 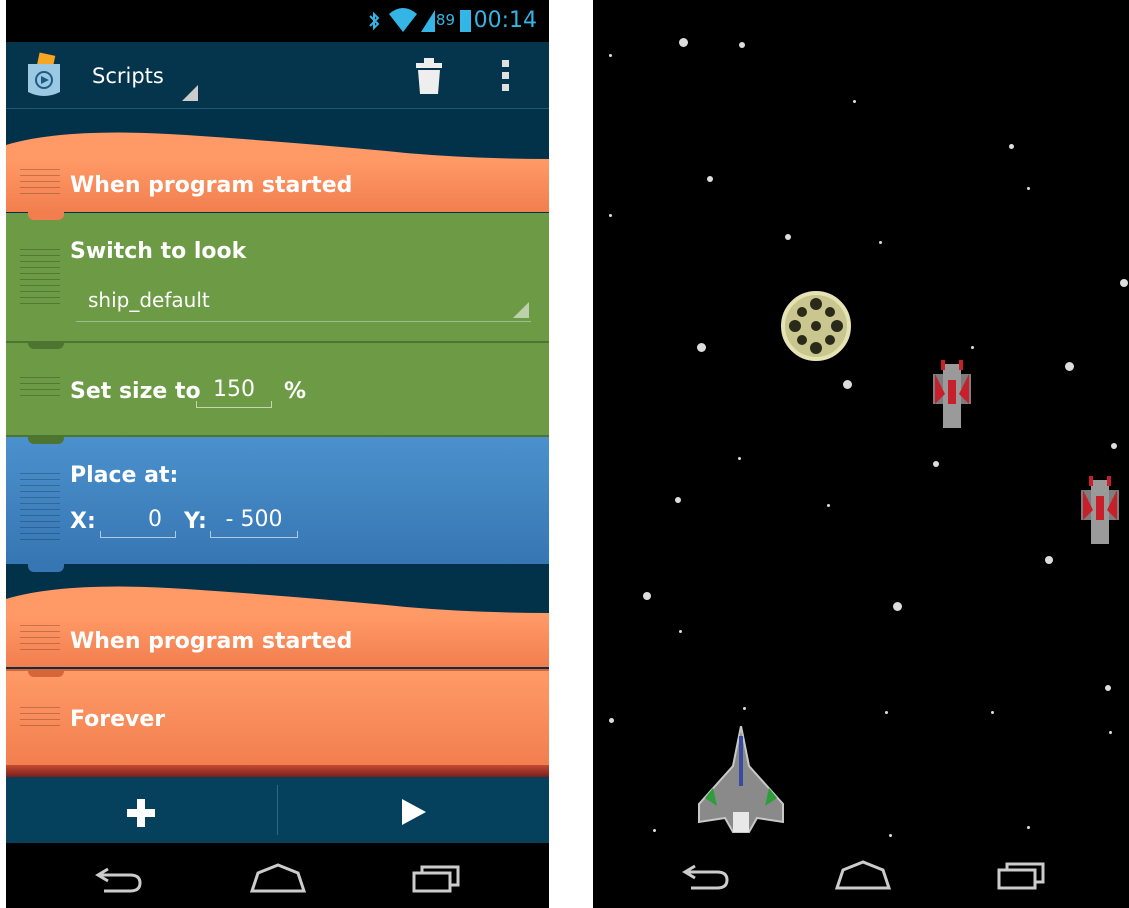 What do you see at coordinates (816, 326) in the screenshot?
I see `asteroid-sprite` at bounding box center [816, 326].